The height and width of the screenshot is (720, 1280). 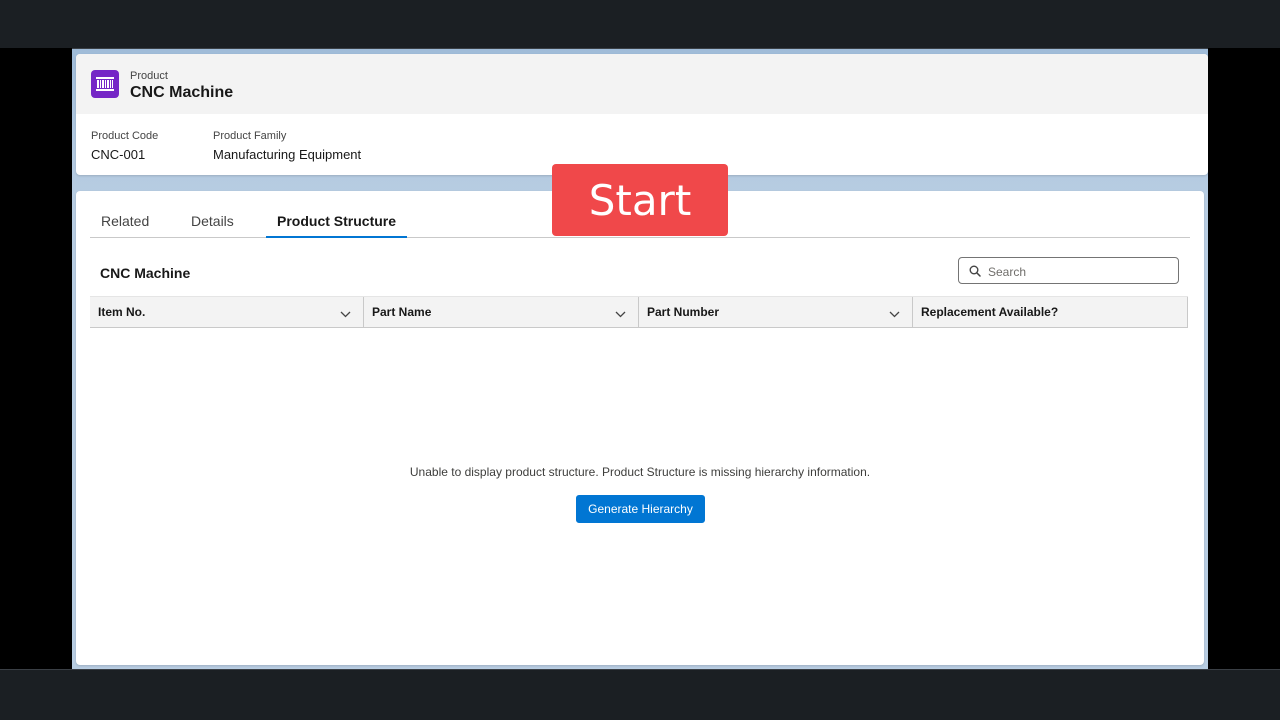 What do you see at coordinates (124, 146) in the screenshot?
I see `product-code-field: Product Code CNC-001` at bounding box center [124, 146].